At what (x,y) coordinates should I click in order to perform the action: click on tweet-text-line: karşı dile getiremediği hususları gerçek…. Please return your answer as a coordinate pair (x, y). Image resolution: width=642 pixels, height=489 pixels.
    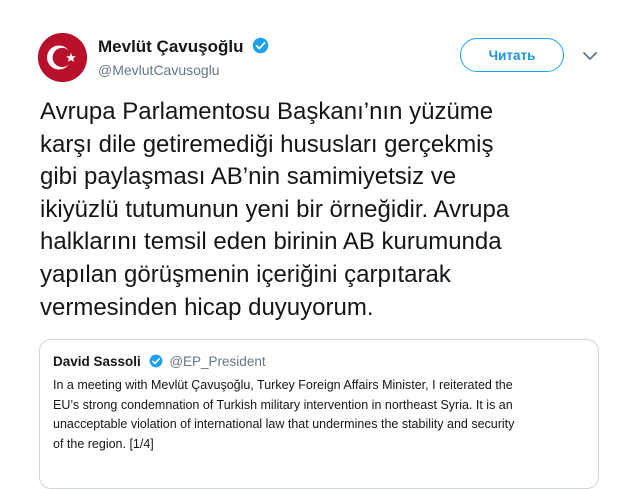
    Looking at the image, I should click on (267, 144).